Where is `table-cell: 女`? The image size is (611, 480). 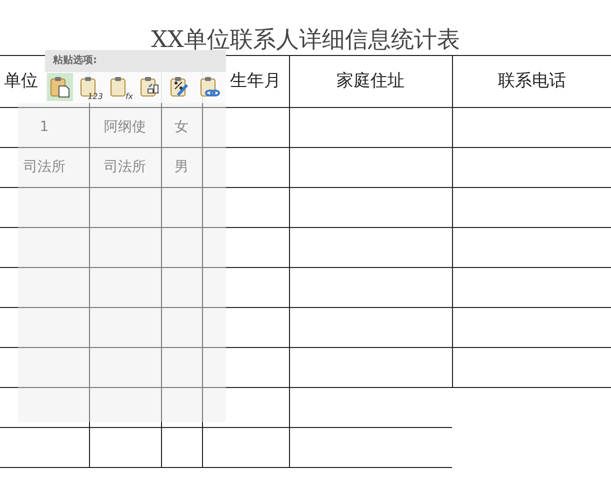
table-cell: 女 is located at coordinates (181, 128).